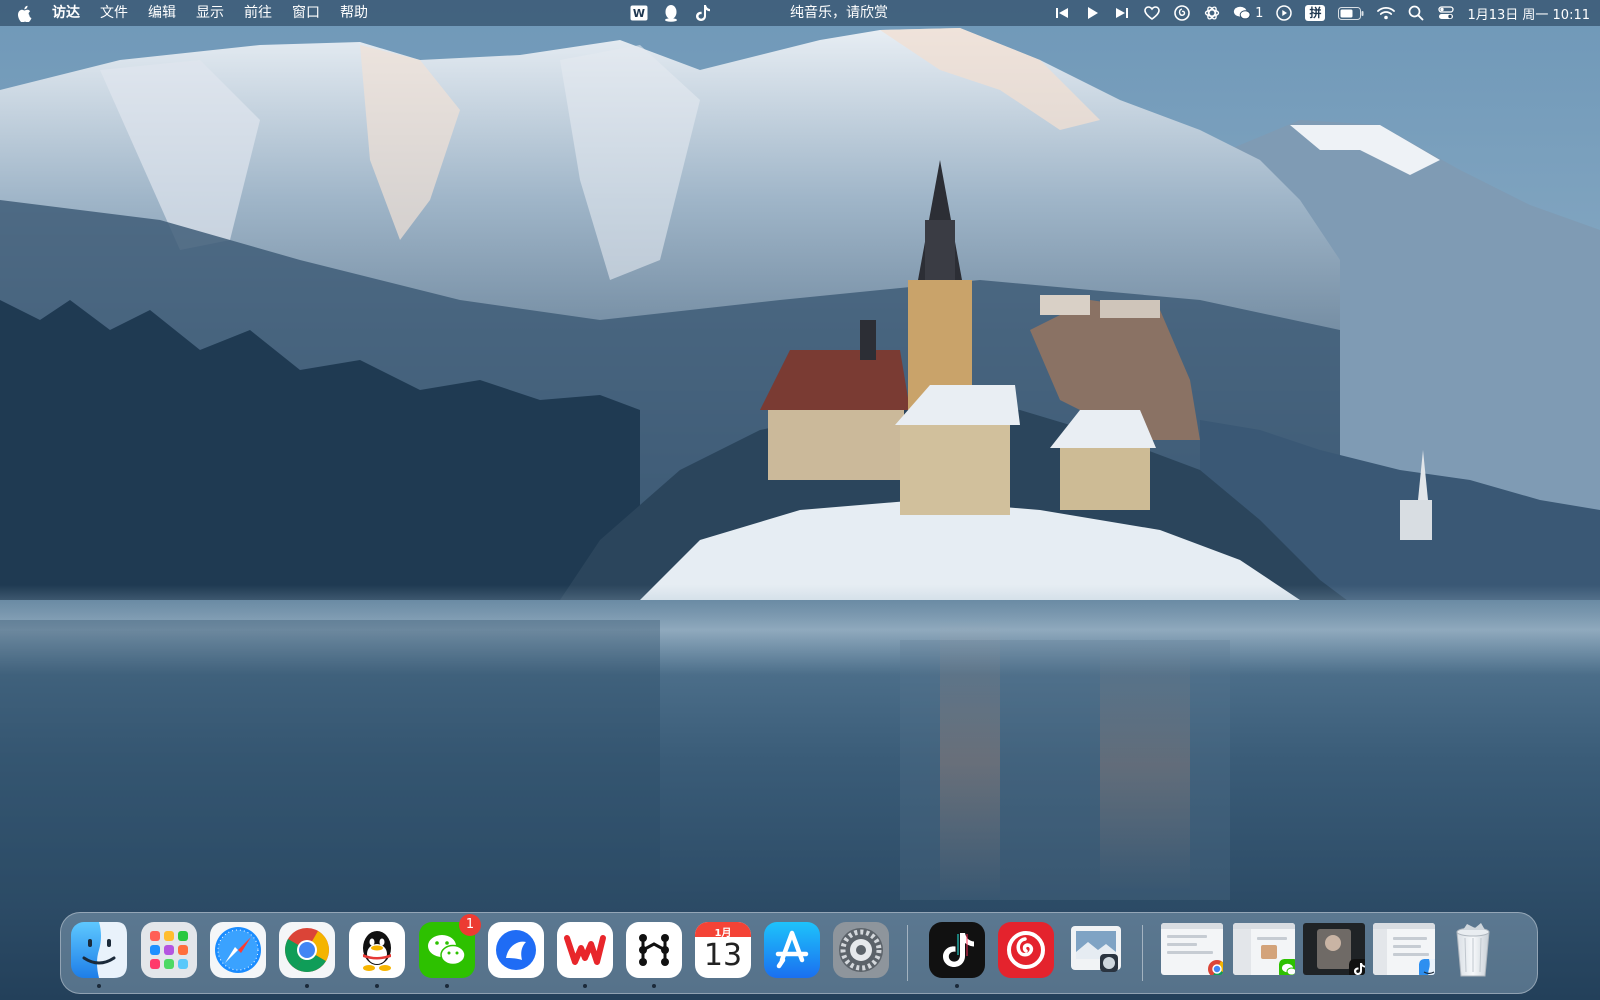 The height and width of the screenshot is (1000, 1600). I want to click on svg-text: W, so click(639, 13).